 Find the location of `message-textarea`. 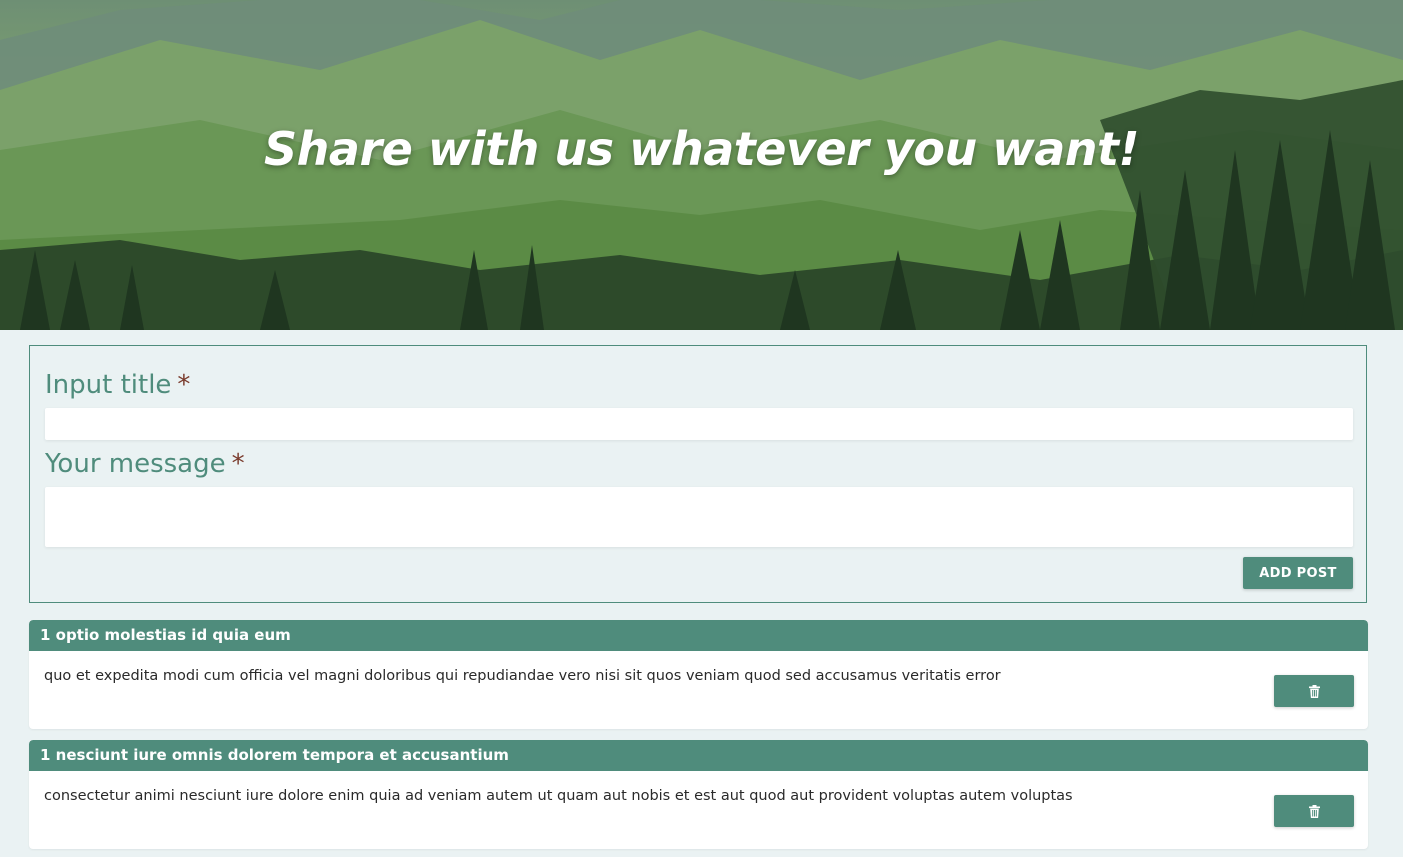

message-textarea is located at coordinates (699, 517).